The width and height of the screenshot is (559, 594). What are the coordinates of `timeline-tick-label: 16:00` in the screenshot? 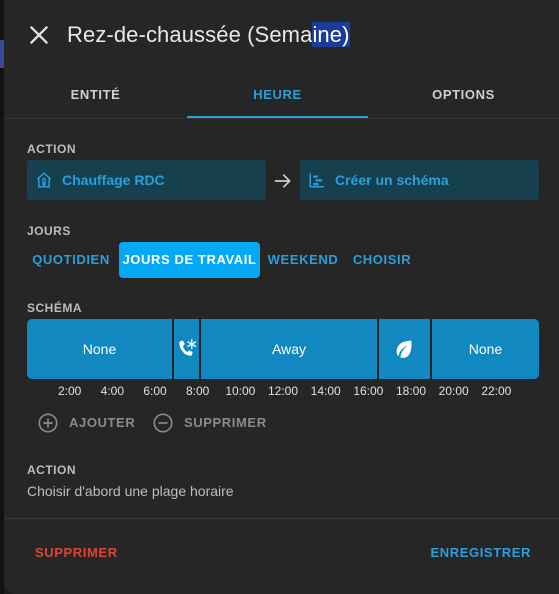 It's located at (368, 391).